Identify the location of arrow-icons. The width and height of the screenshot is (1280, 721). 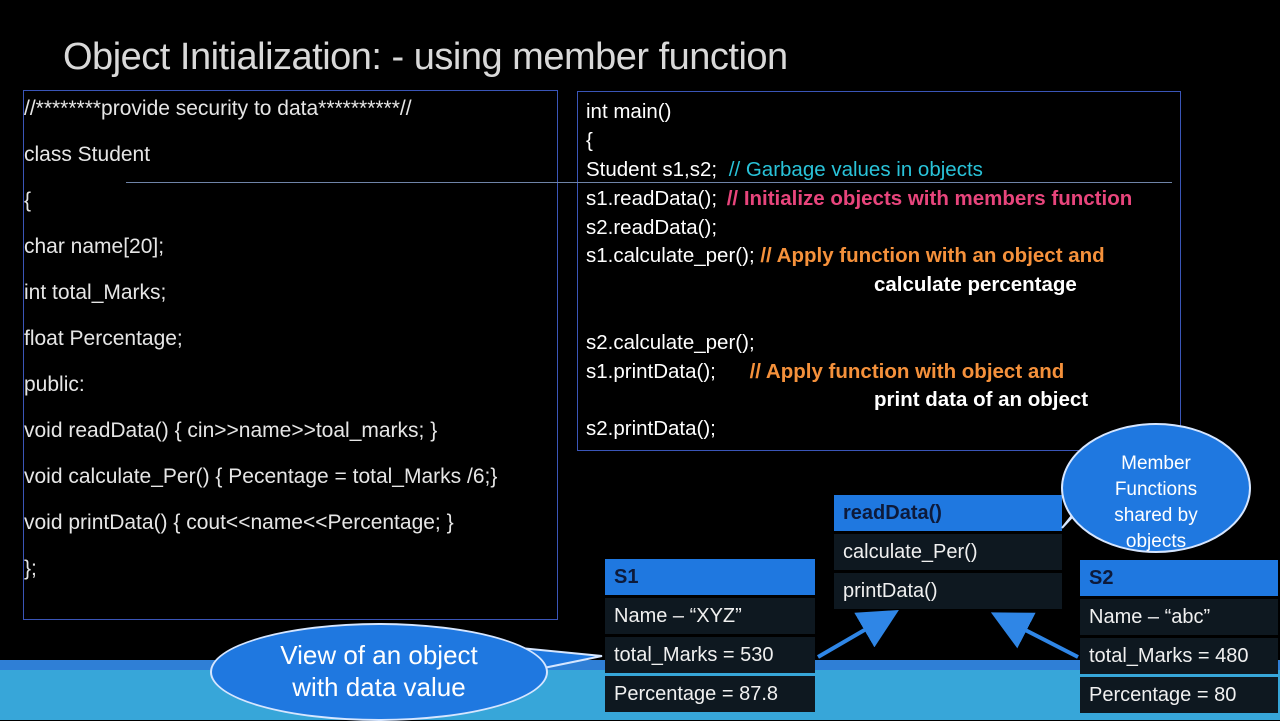
(947, 634).